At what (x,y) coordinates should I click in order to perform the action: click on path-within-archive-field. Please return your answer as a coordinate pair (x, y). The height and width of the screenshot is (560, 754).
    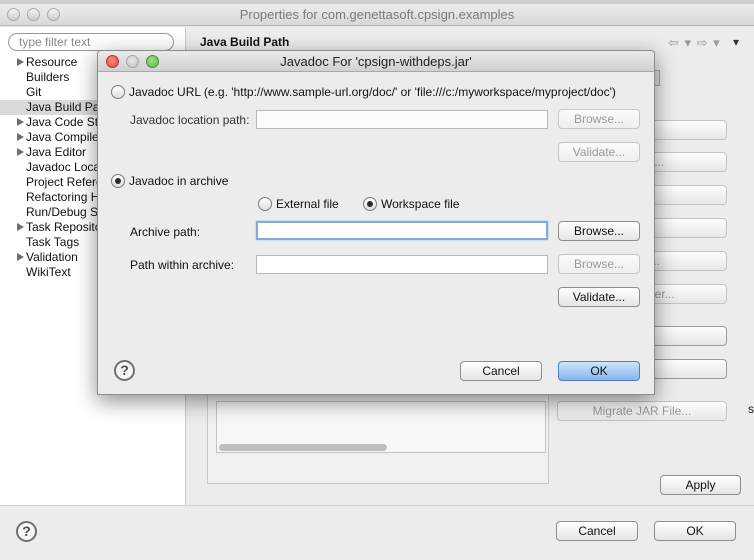
    Looking at the image, I should click on (402, 264).